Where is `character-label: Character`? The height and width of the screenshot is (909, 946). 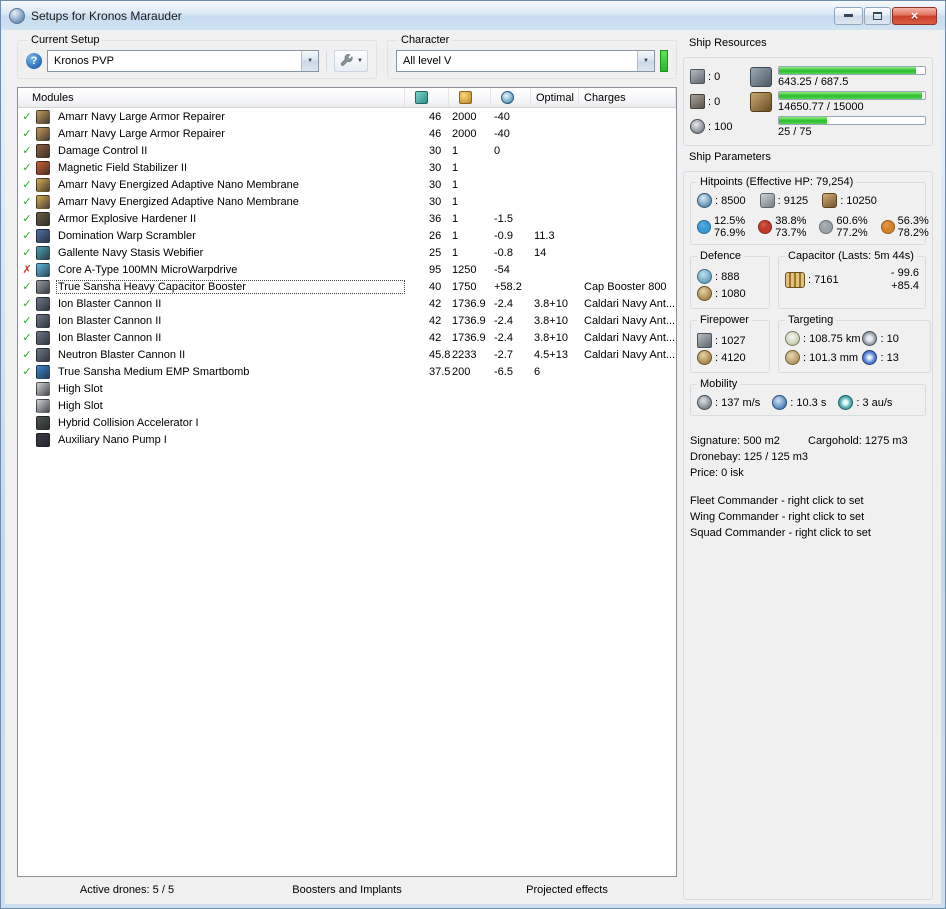 character-label: Character is located at coordinates (425, 40).